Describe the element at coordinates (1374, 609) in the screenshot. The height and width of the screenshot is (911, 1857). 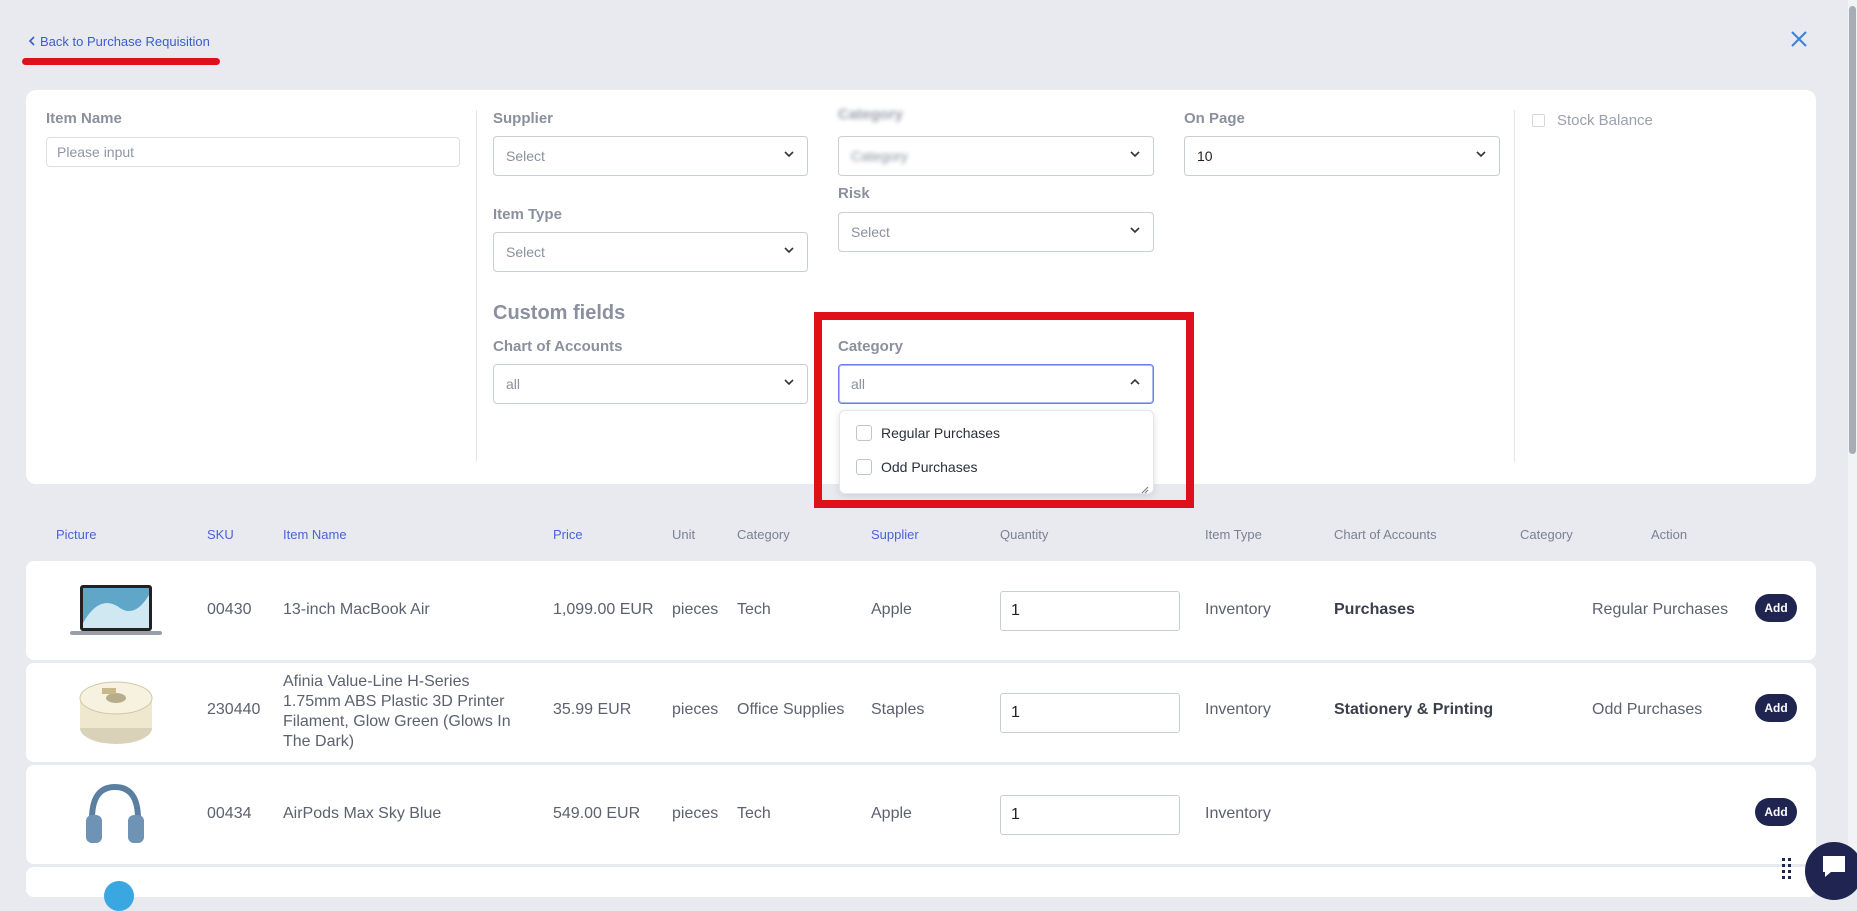
I see `chart-of-accounts-cell: Purchases` at that location.